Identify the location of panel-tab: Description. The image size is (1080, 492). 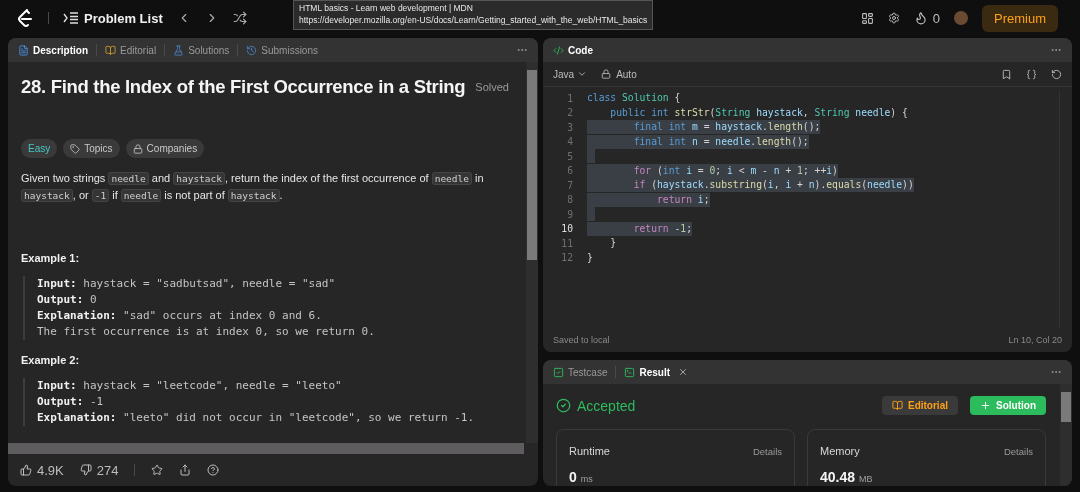
(53, 50).